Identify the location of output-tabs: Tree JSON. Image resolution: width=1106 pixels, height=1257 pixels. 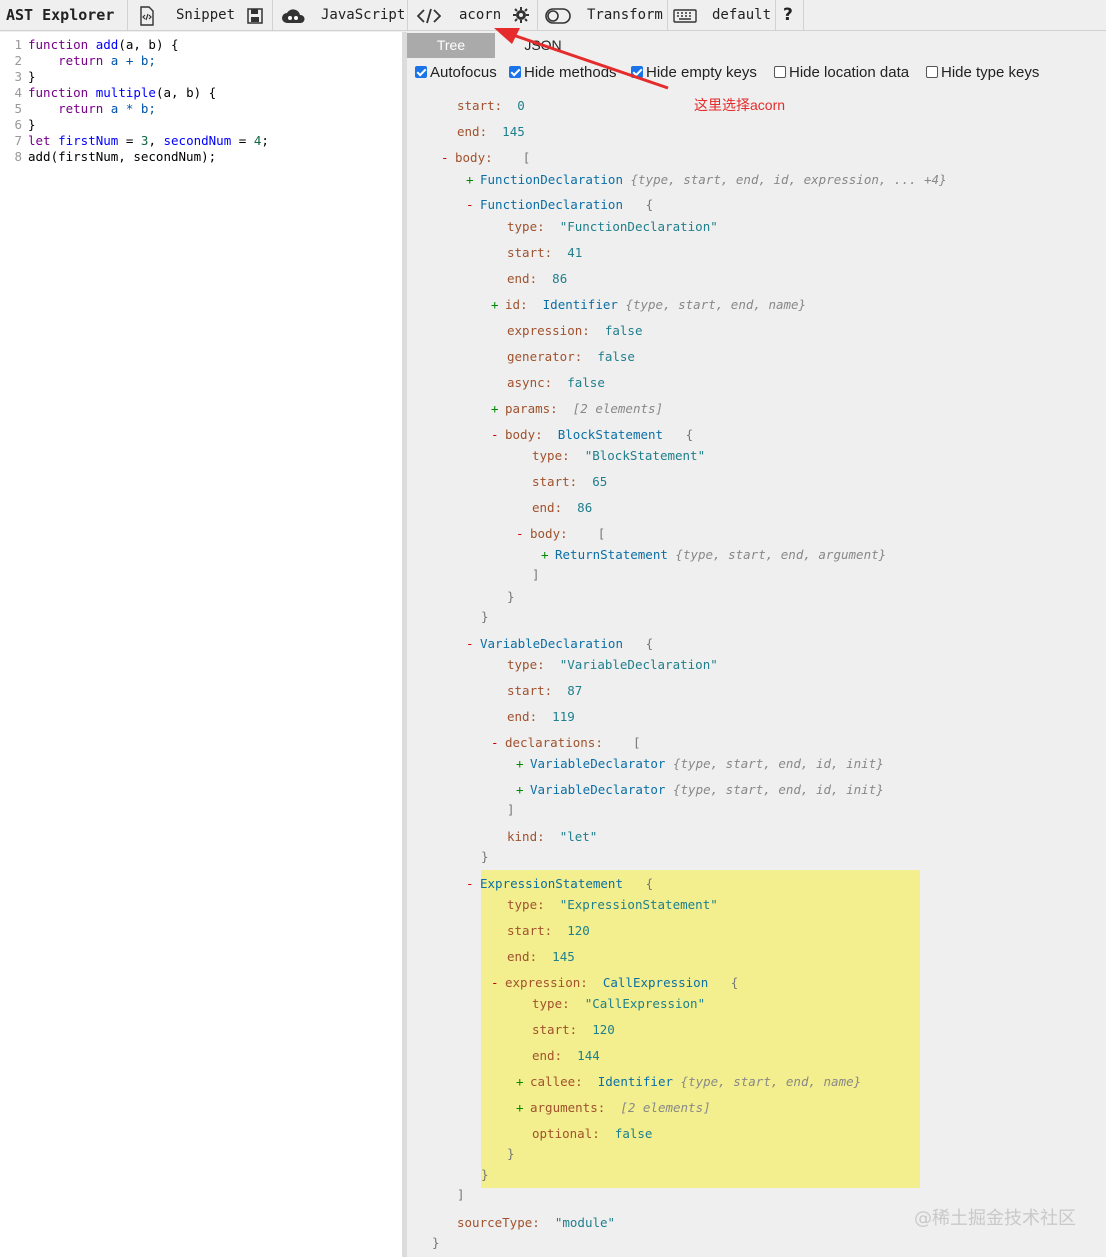
(756, 45).